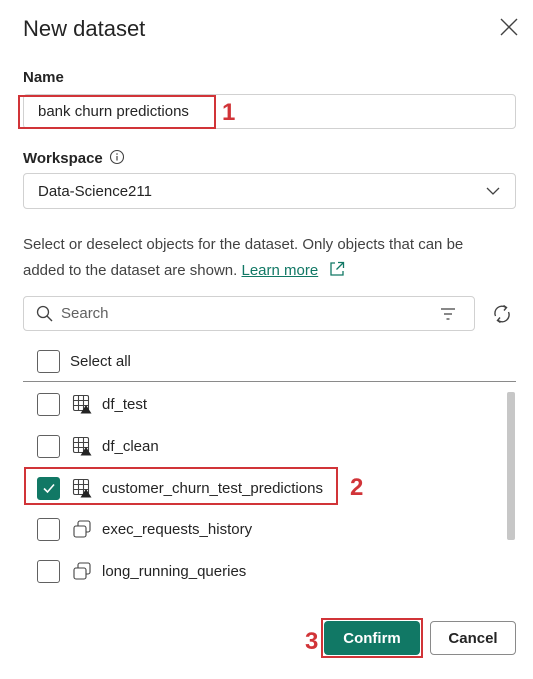  Describe the element at coordinates (63, 158) in the screenshot. I see `workspace-label-text: Workspace` at that location.